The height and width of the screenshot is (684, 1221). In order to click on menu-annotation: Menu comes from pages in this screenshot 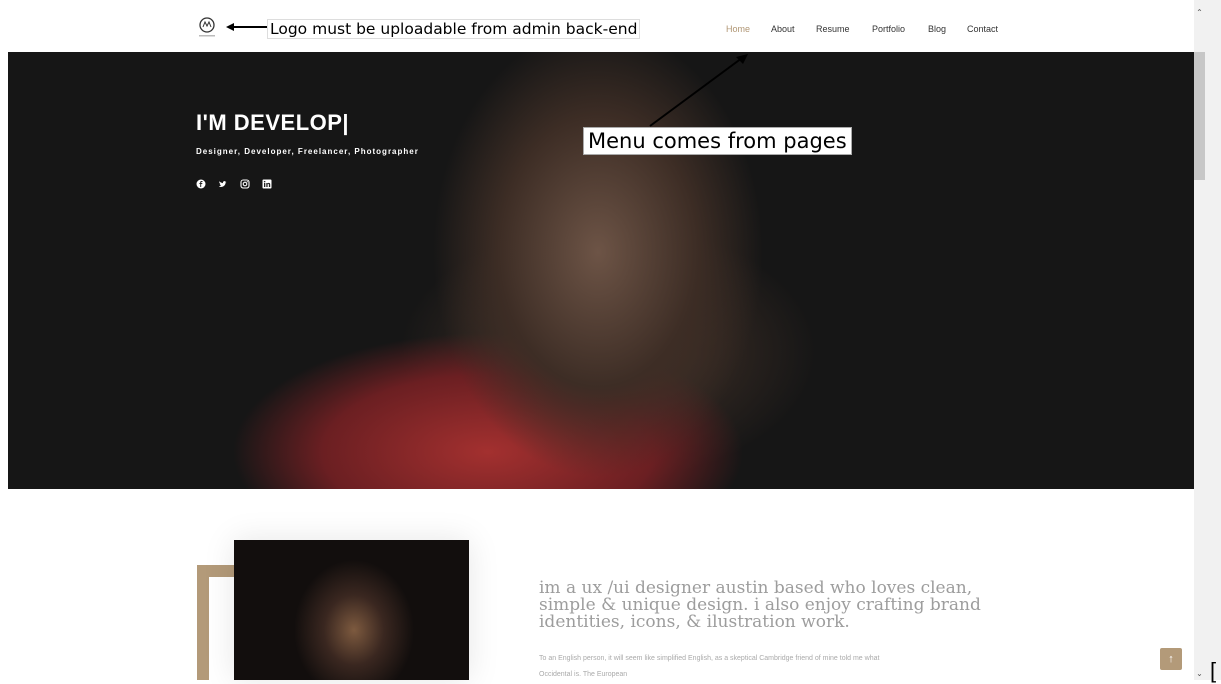, I will do `click(717, 141)`.